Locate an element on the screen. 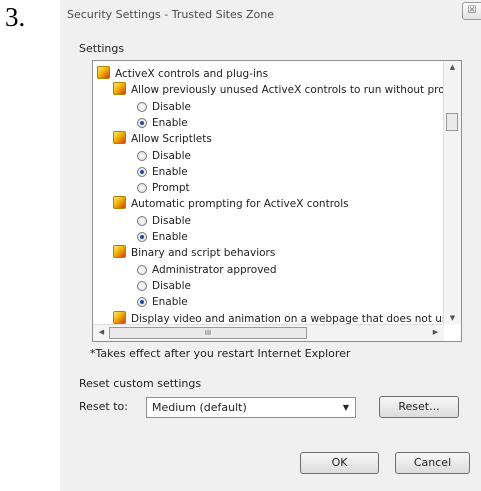  list-item-label: Administrator approved is located at coordinates (214, 269).